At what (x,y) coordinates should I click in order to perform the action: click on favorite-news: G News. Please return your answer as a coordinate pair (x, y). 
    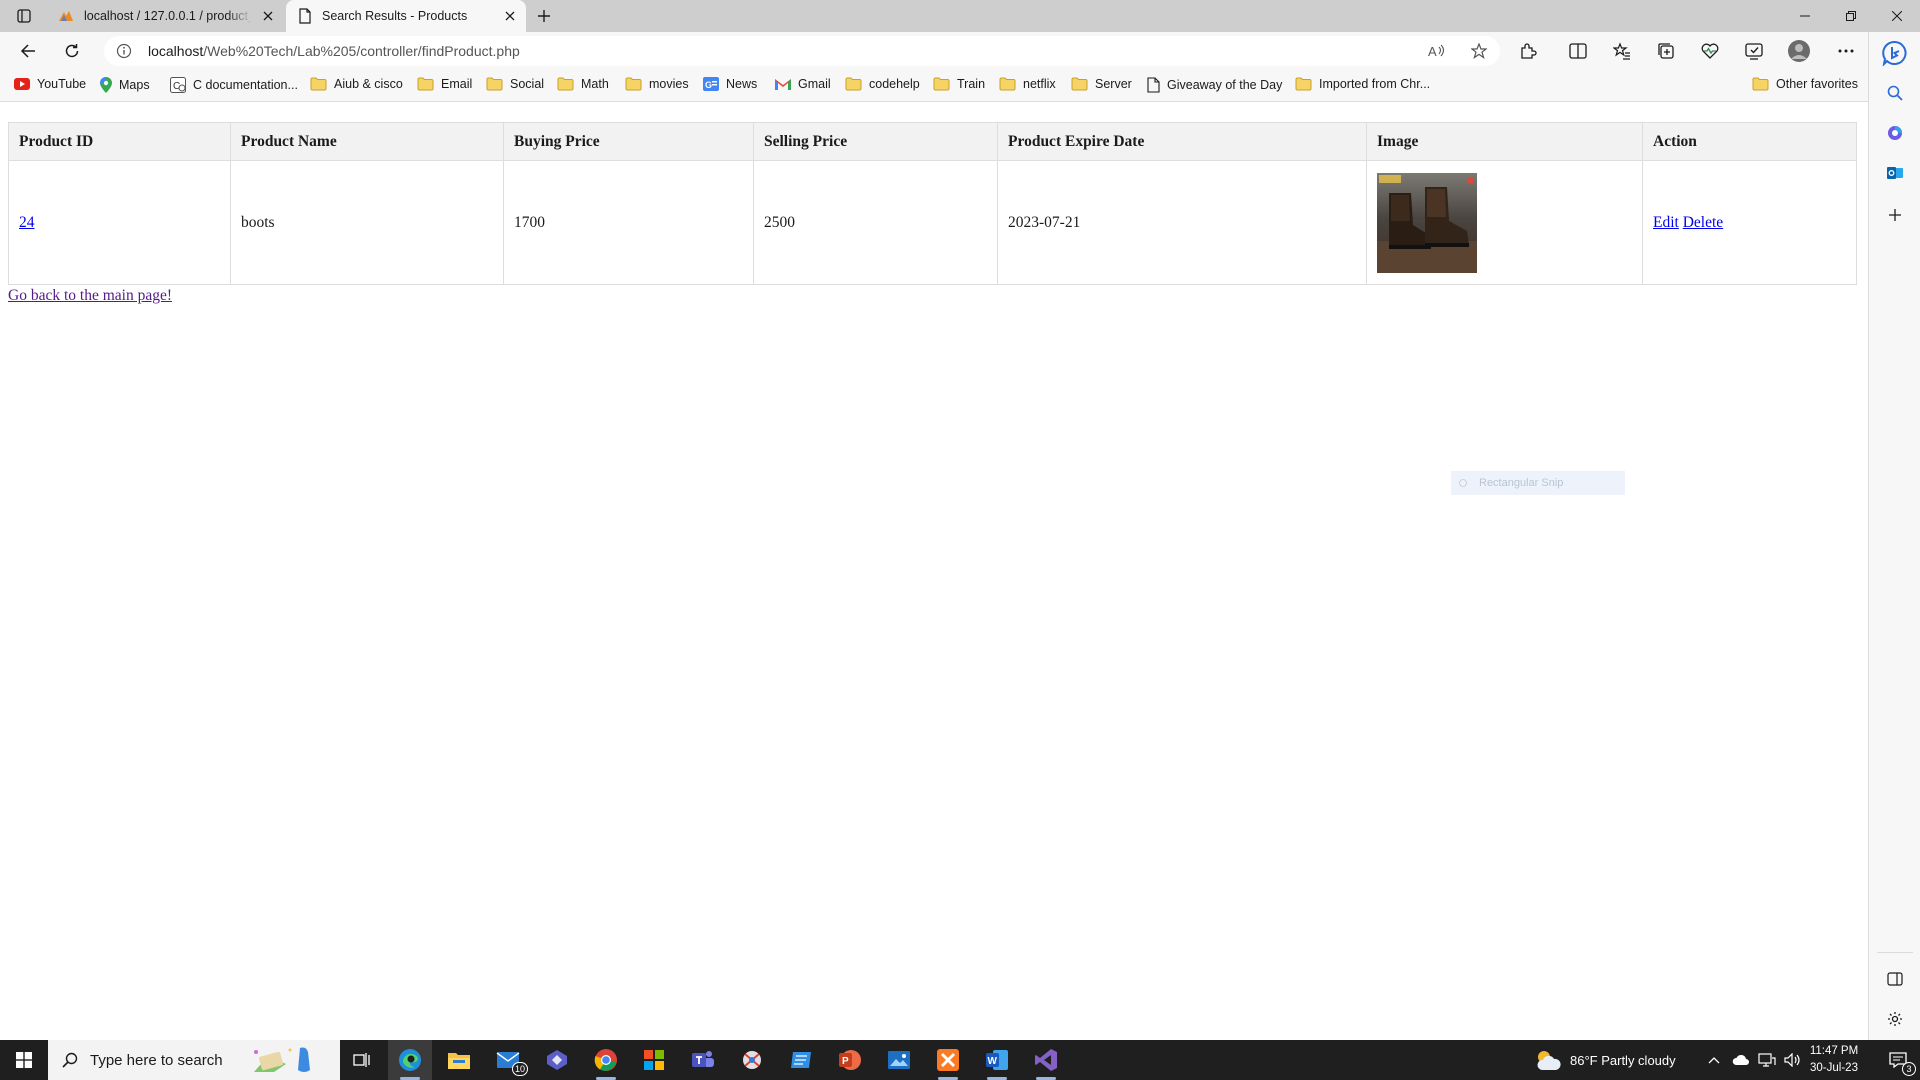
    Looking at the image, I should click on (730, 84).